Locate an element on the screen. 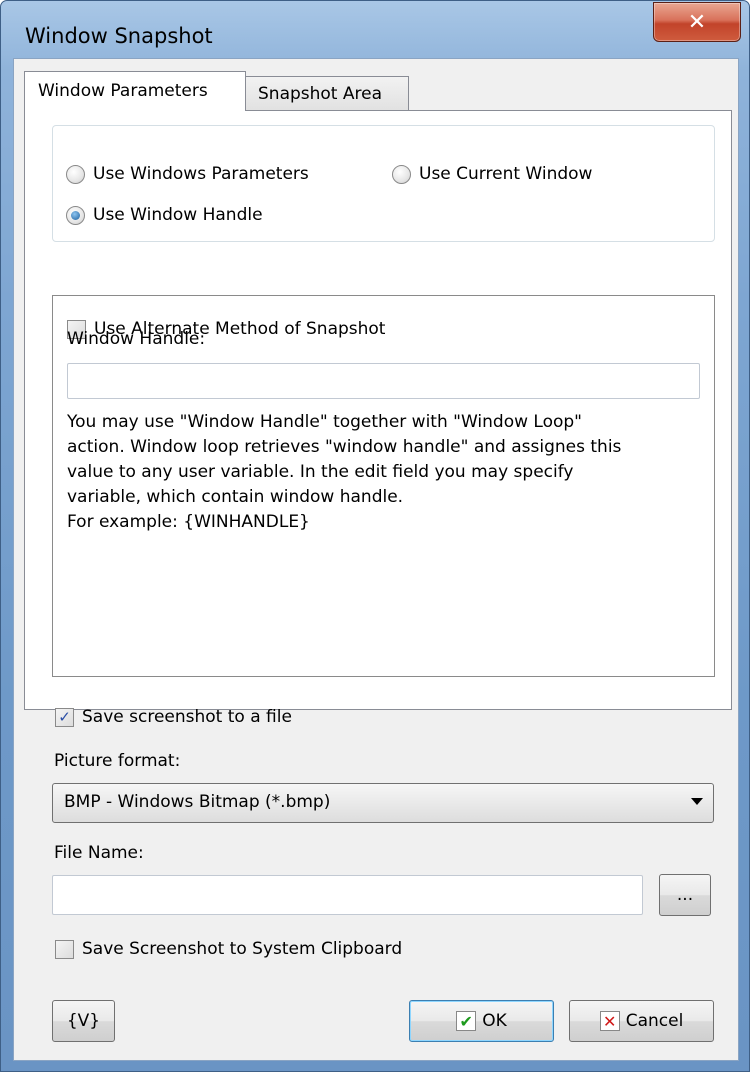 The image size is (750, 1072). close-button: ✕ is located at coordinates (697, 22).